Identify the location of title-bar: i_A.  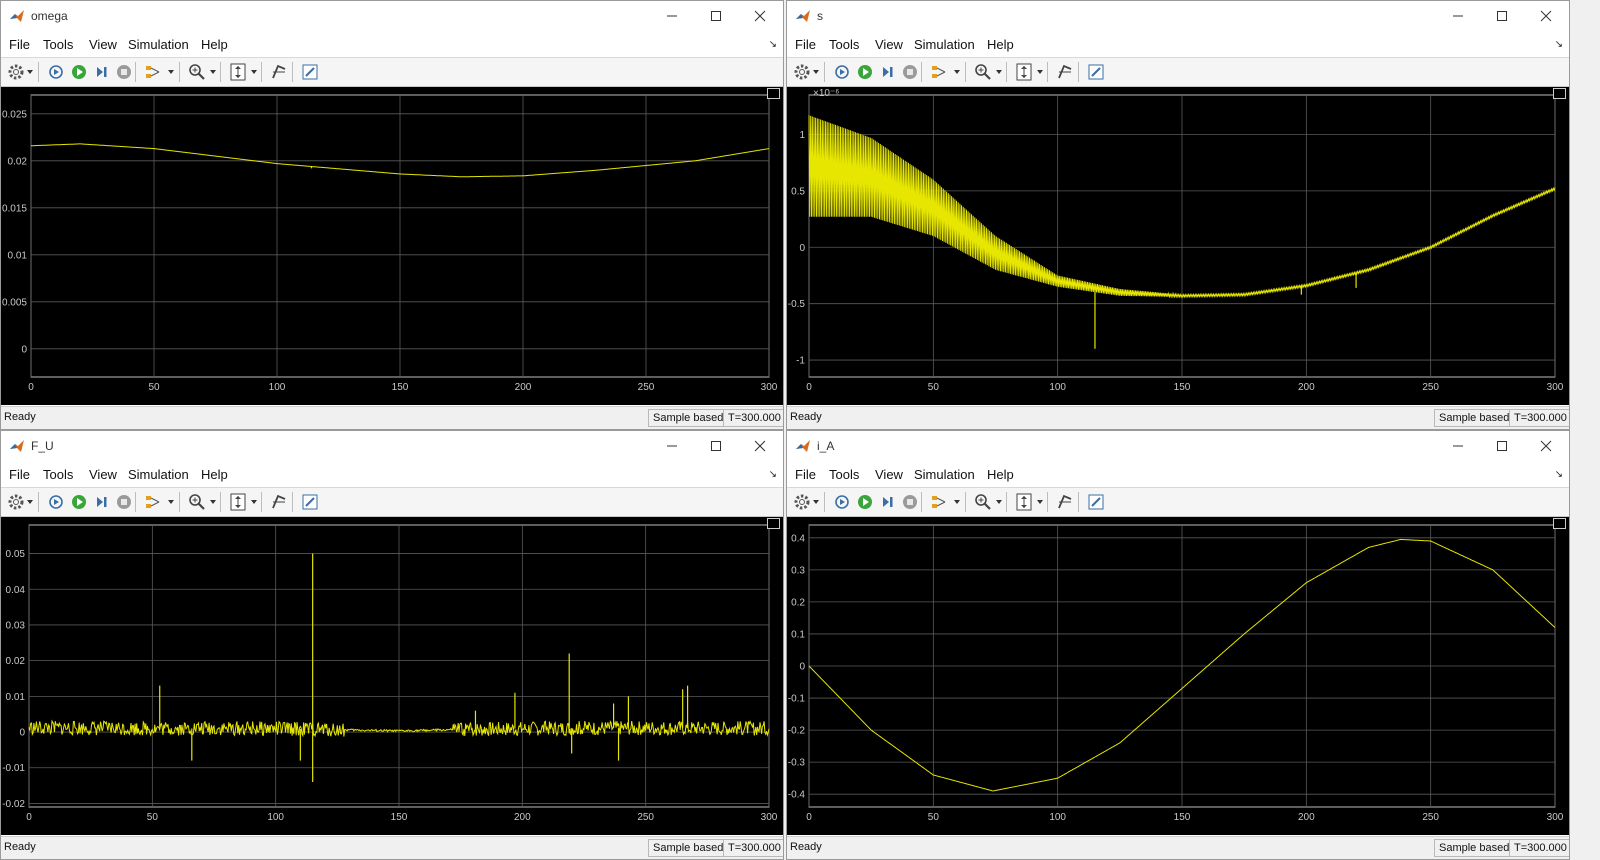
(1178, 446).